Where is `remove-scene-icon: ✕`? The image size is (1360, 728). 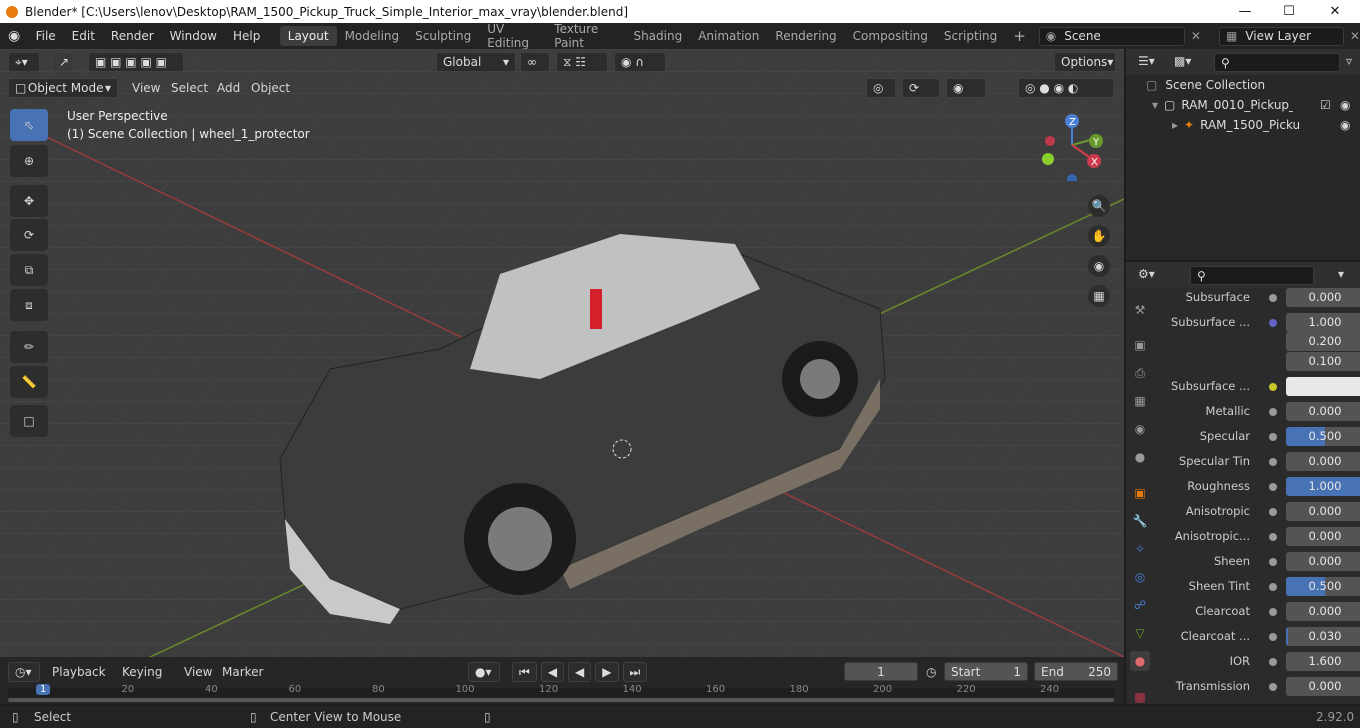
remove-scene-icon: ✕ is located at coordinates (1196, 36).